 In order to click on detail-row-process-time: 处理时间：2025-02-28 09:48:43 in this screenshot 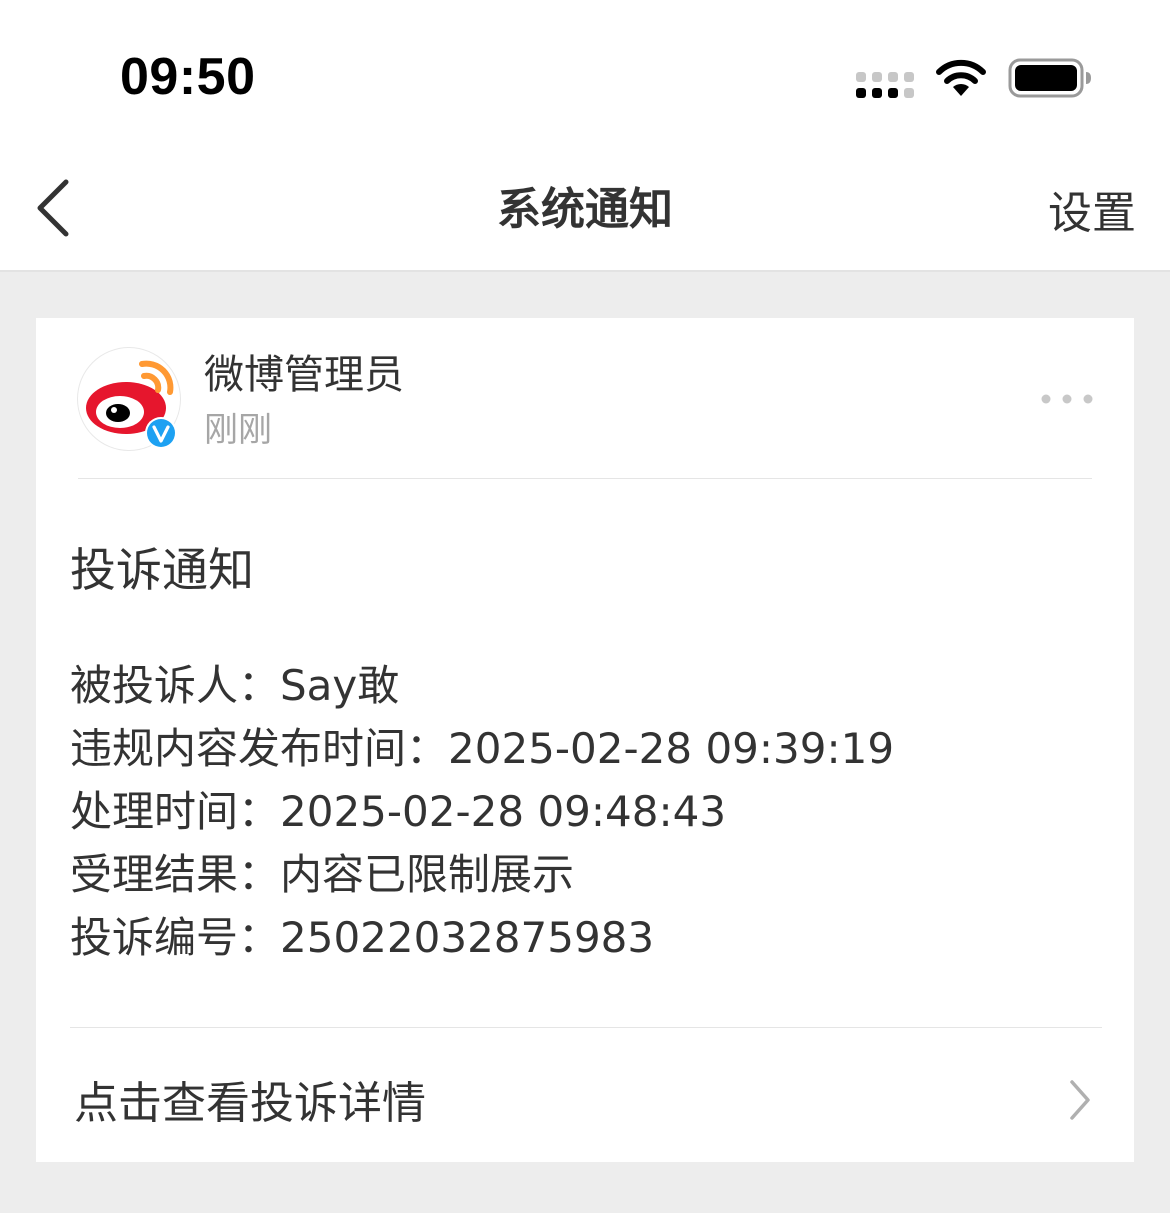, I will do `click(482, 811)`.